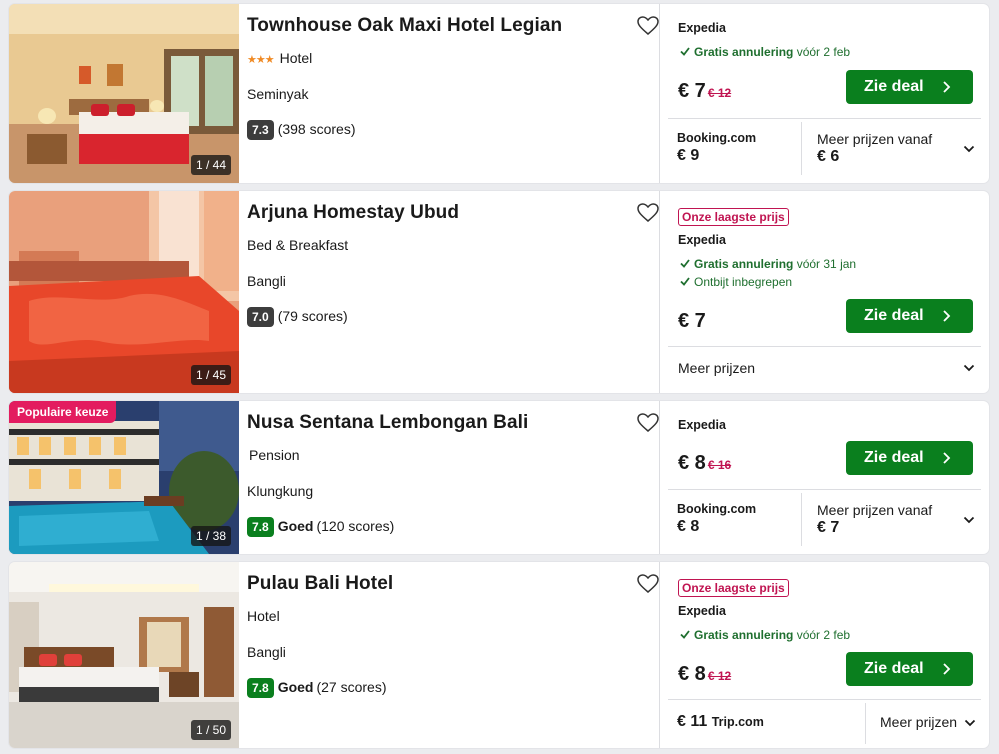  I want to click on rating-line: 7.8 Goed (120 scores), so click(320, 527).